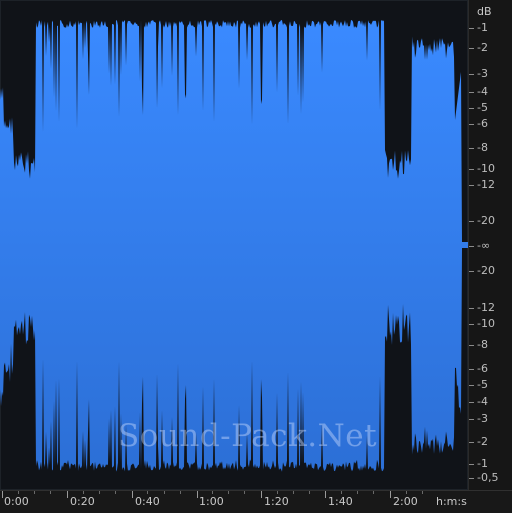 Image resolution: width=512 pixels, height=513 pixels. I want to click on time-unit-label: h:m:s, so click(451, 501).